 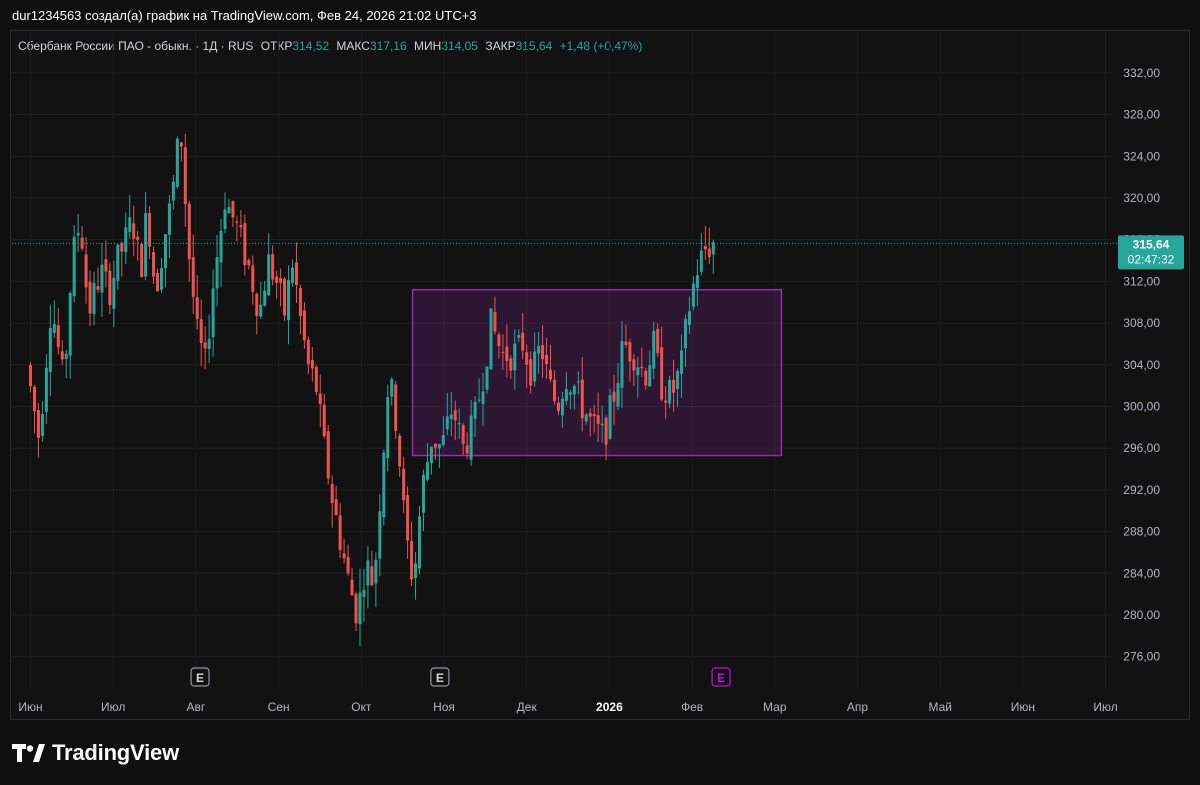 What do you see at coordinates (858, 707) in the screenshot?
I see `x-tick-label: Апр` at bounding box center [858, 707].